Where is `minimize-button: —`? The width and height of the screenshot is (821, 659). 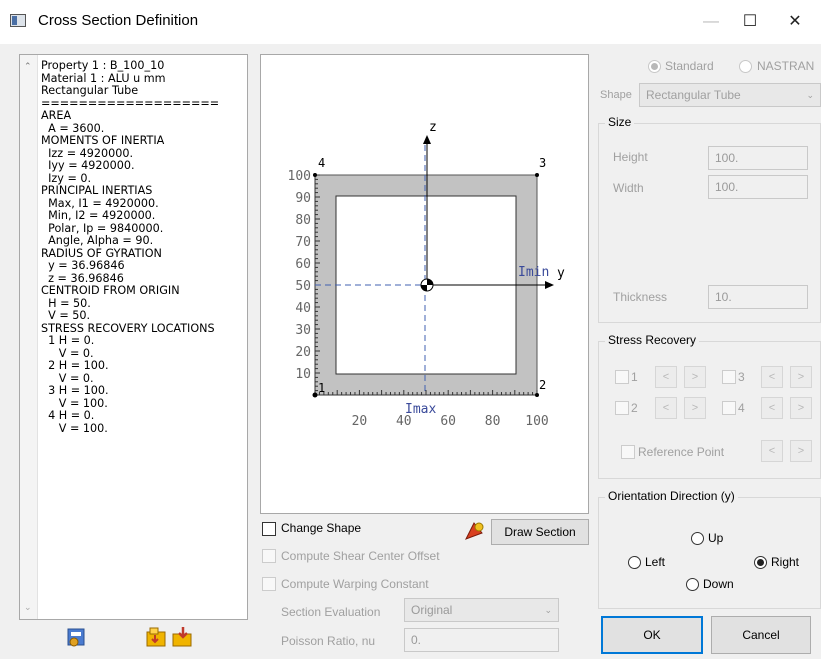 minimize-button: — is located at coordinates (711, 22).